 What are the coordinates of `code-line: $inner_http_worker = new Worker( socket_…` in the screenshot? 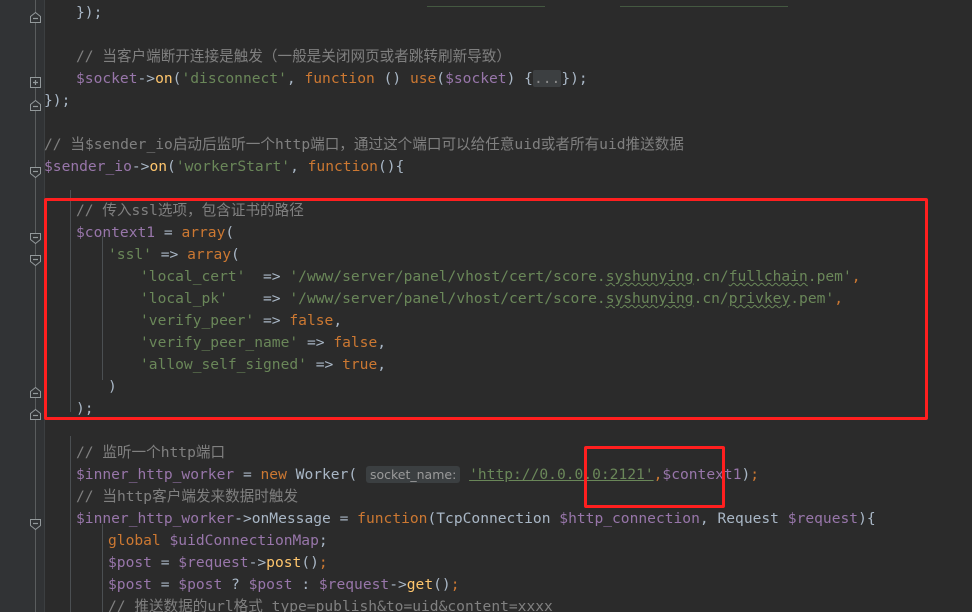 It's located at (417, 475).